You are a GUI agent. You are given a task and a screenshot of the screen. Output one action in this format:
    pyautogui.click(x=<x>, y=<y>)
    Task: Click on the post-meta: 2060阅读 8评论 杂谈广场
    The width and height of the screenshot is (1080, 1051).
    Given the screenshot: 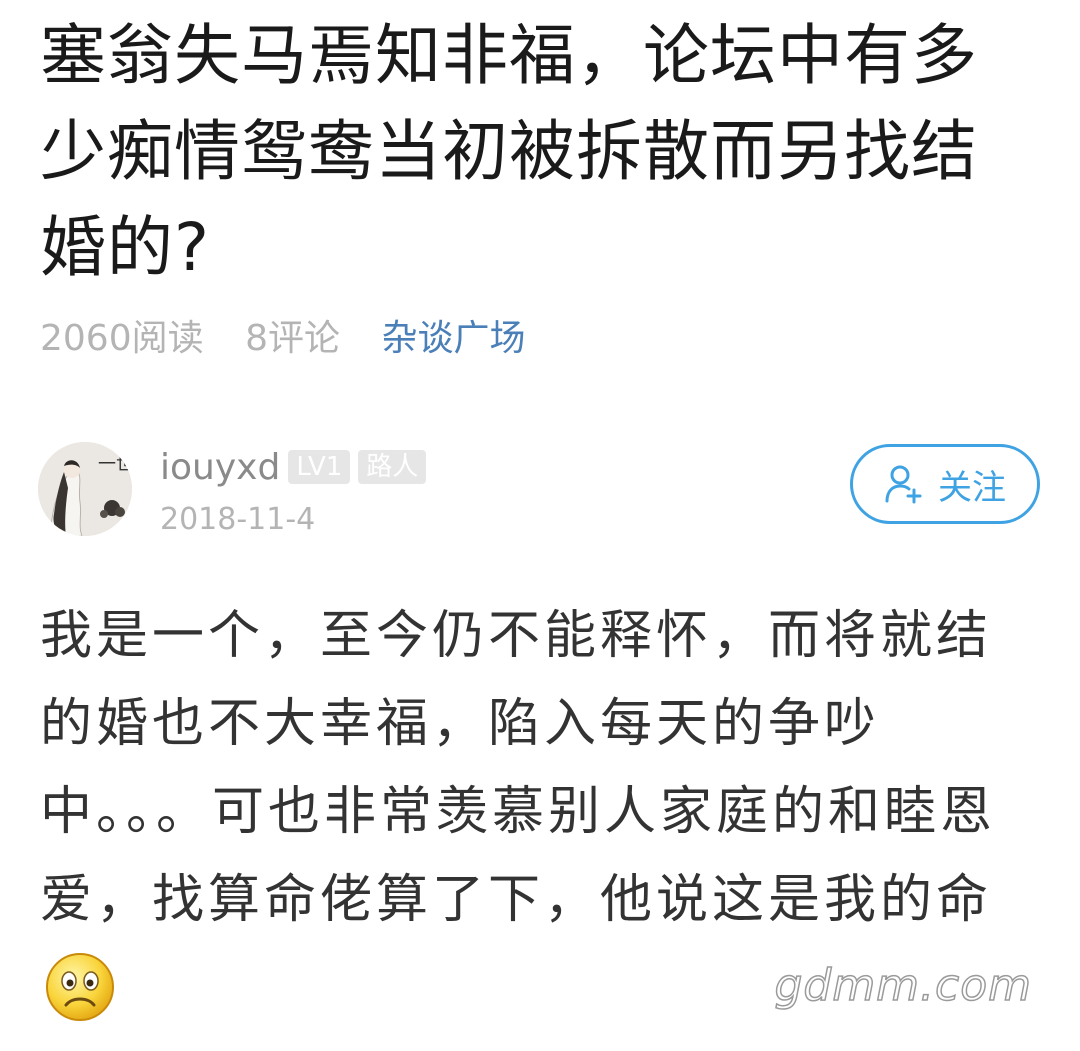 What is the action you would take?
    pyautogui.click(x=297, y=339)
    